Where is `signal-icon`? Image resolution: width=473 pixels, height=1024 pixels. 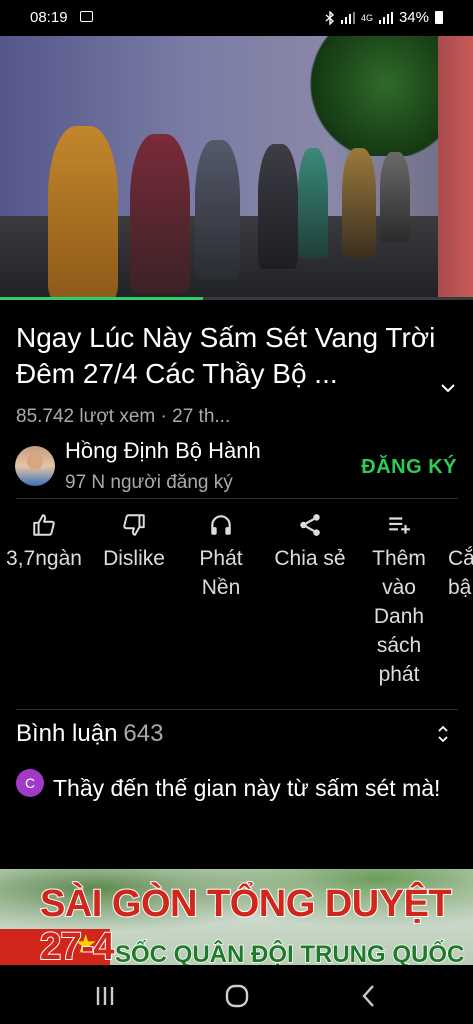 signal-icon is located at coordinates (347, 17).